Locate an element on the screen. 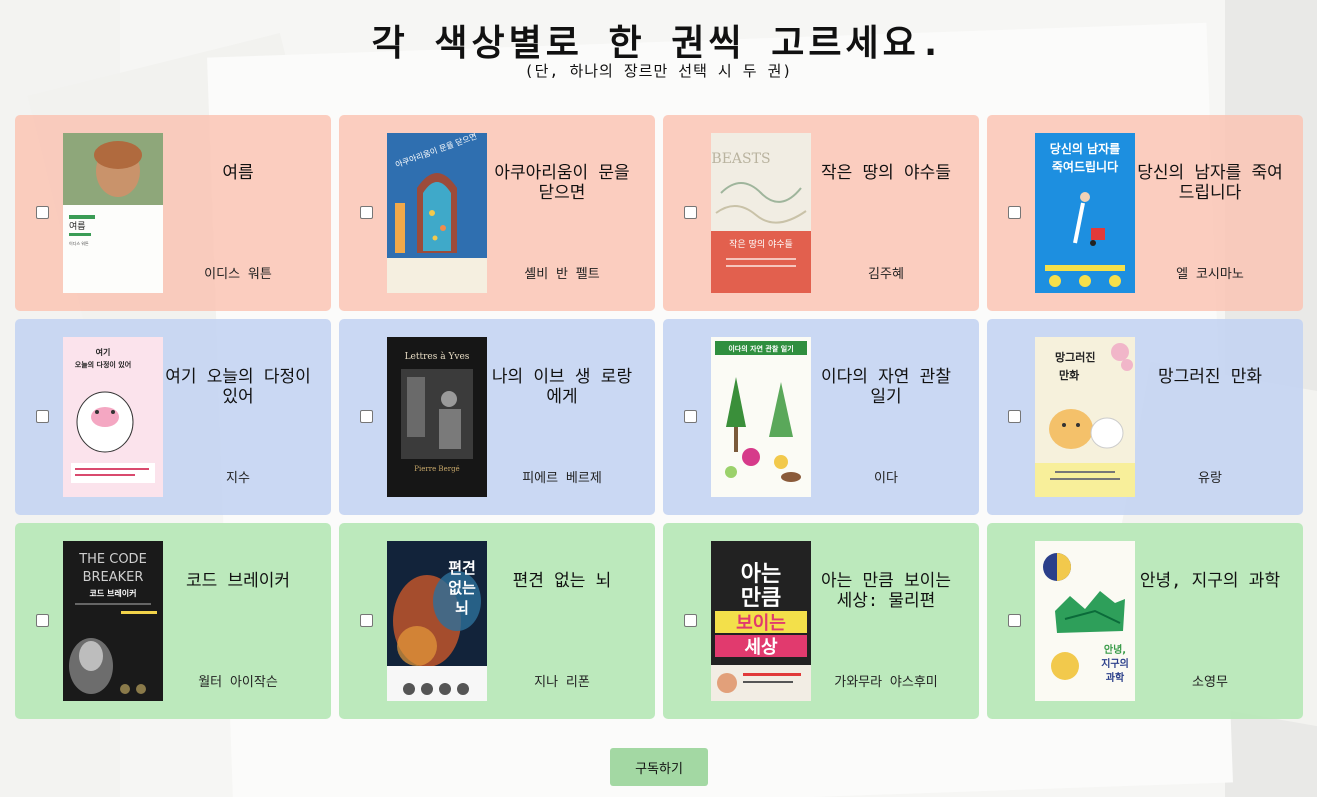  book-cover: THE CODE BREAKER 코드 브레이커 is located at coordinates (113, 621).